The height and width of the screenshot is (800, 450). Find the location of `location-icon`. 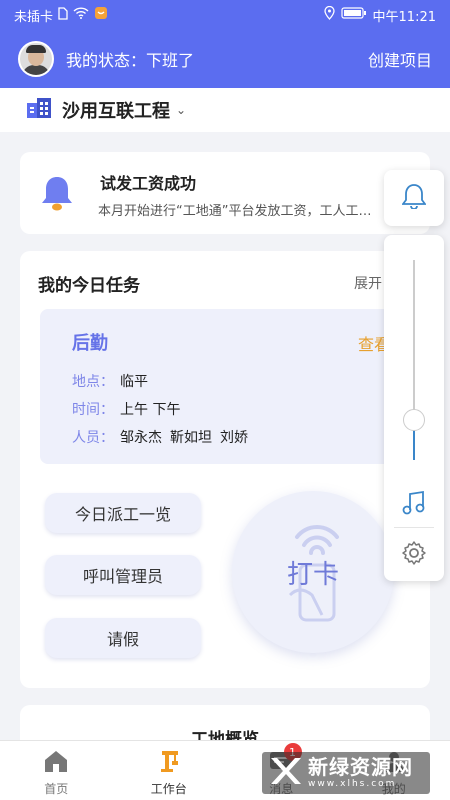

location-icon is located at coordinates (329, 14).